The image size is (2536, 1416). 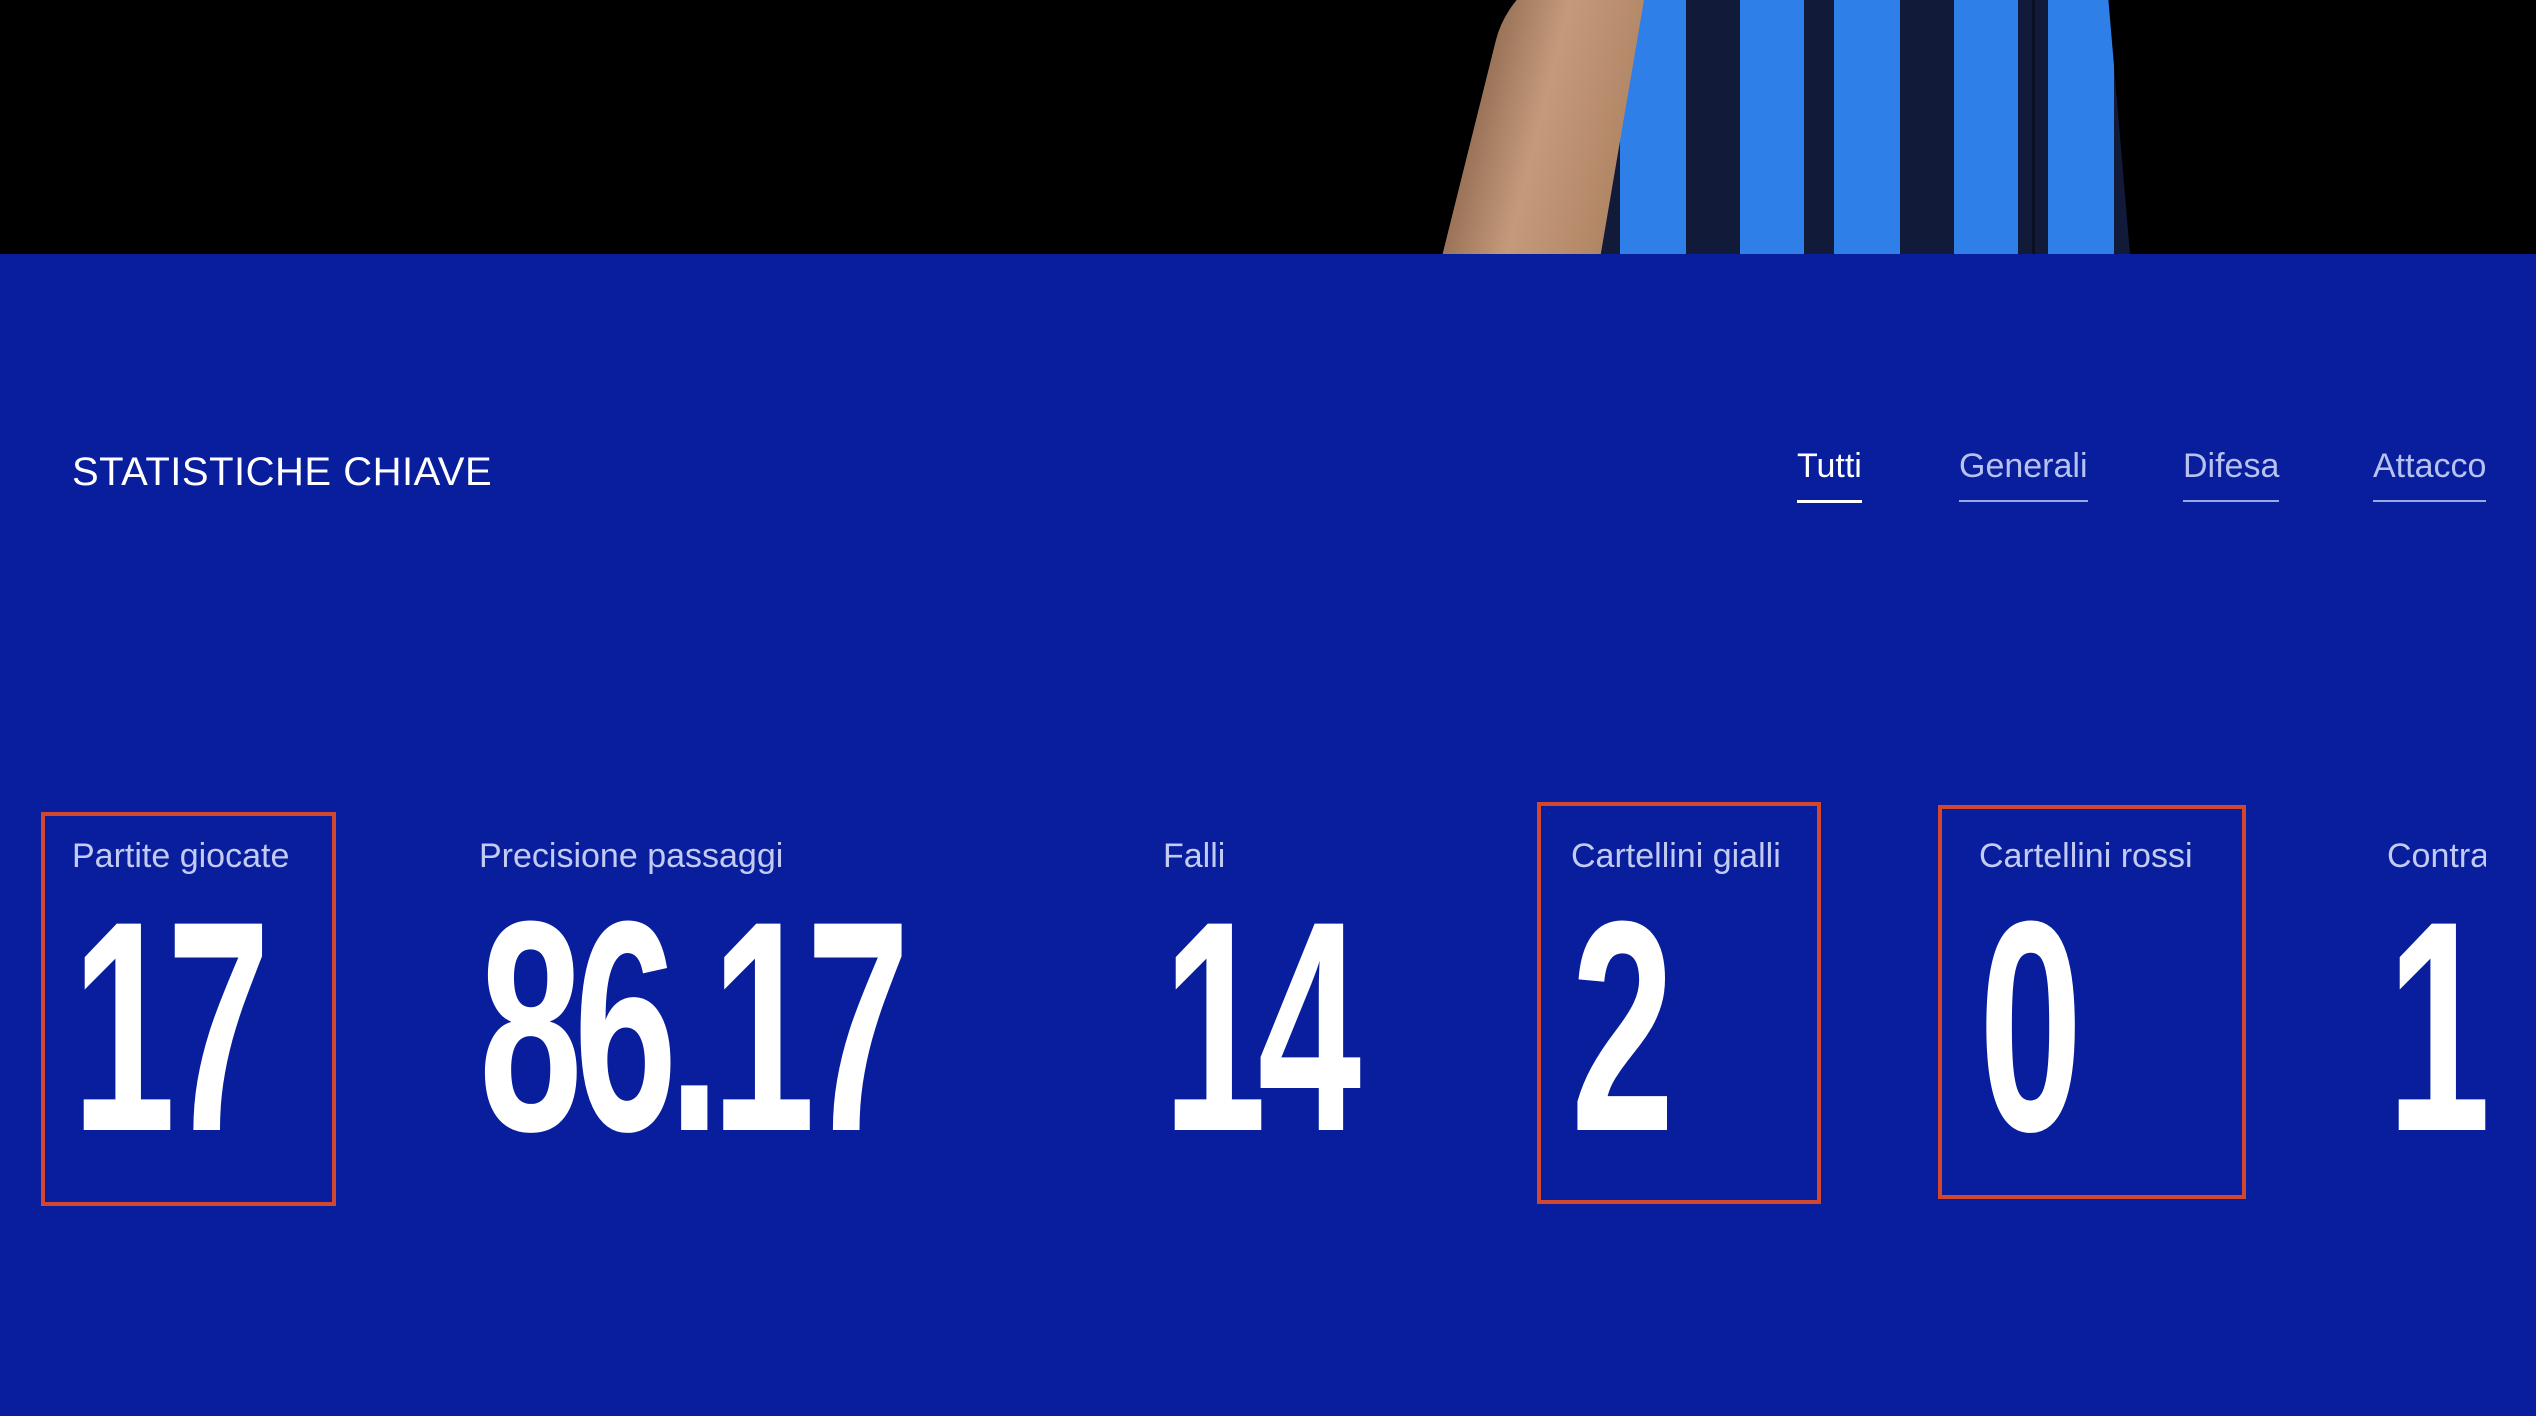 I want to click on stat-precisione-passaggi: Precisione passaggi 86.17, so click(x=819, y=1014).